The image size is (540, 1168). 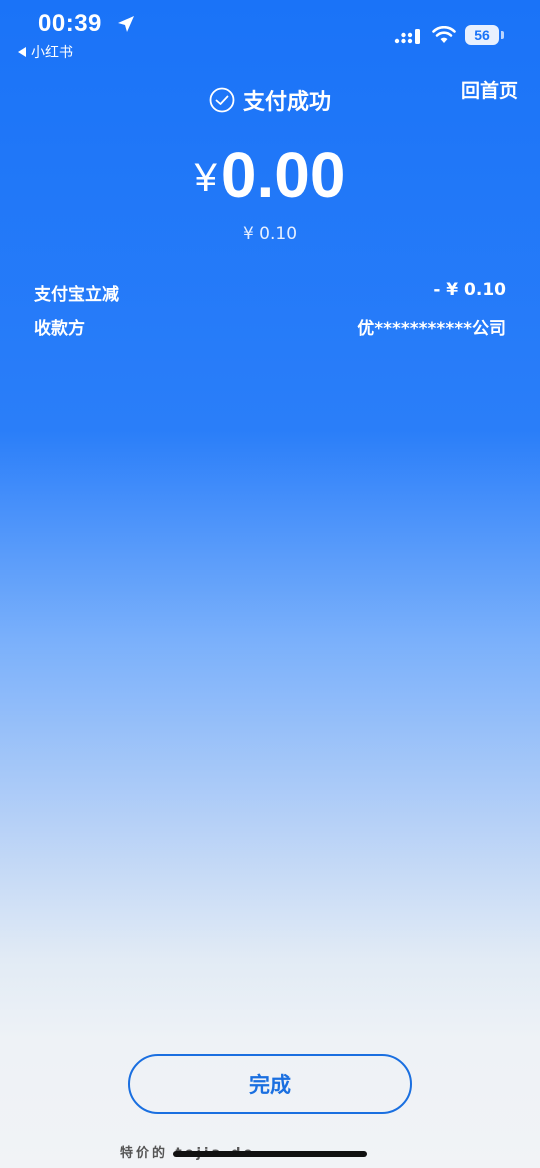 I want to click on page-title-row: 支付成功, so click(x=270, y=100).